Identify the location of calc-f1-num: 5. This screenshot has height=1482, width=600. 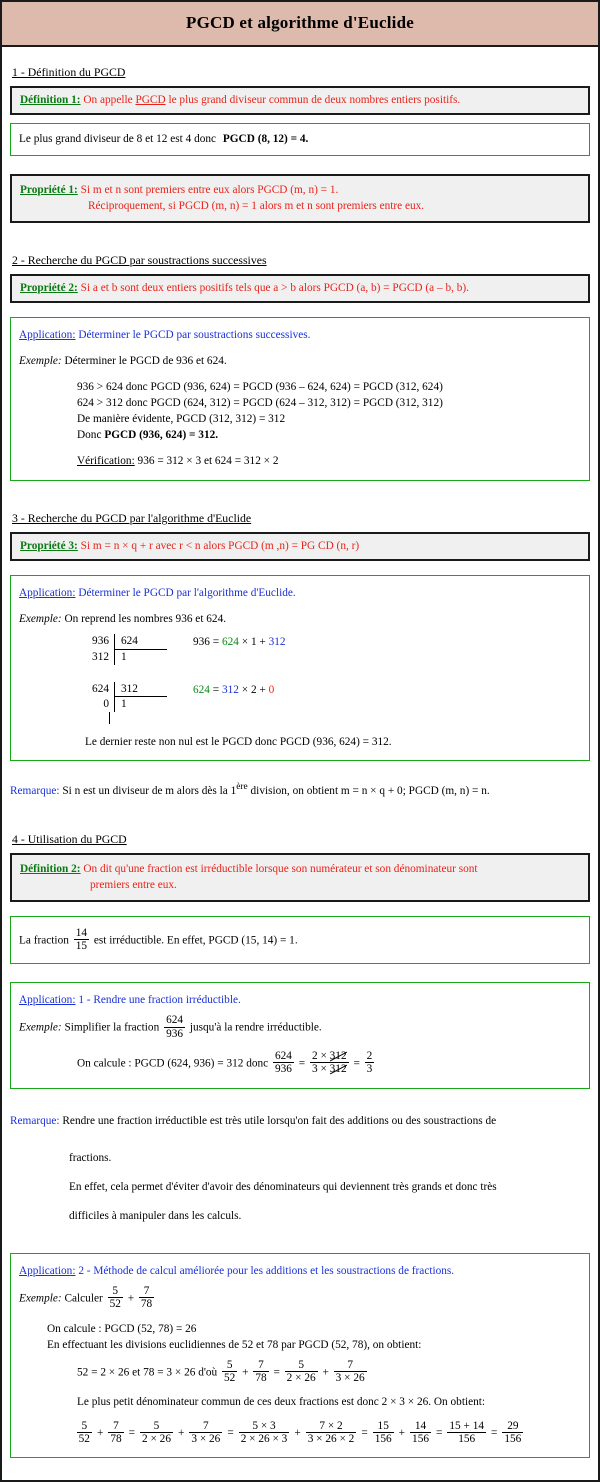
(115, 1292).